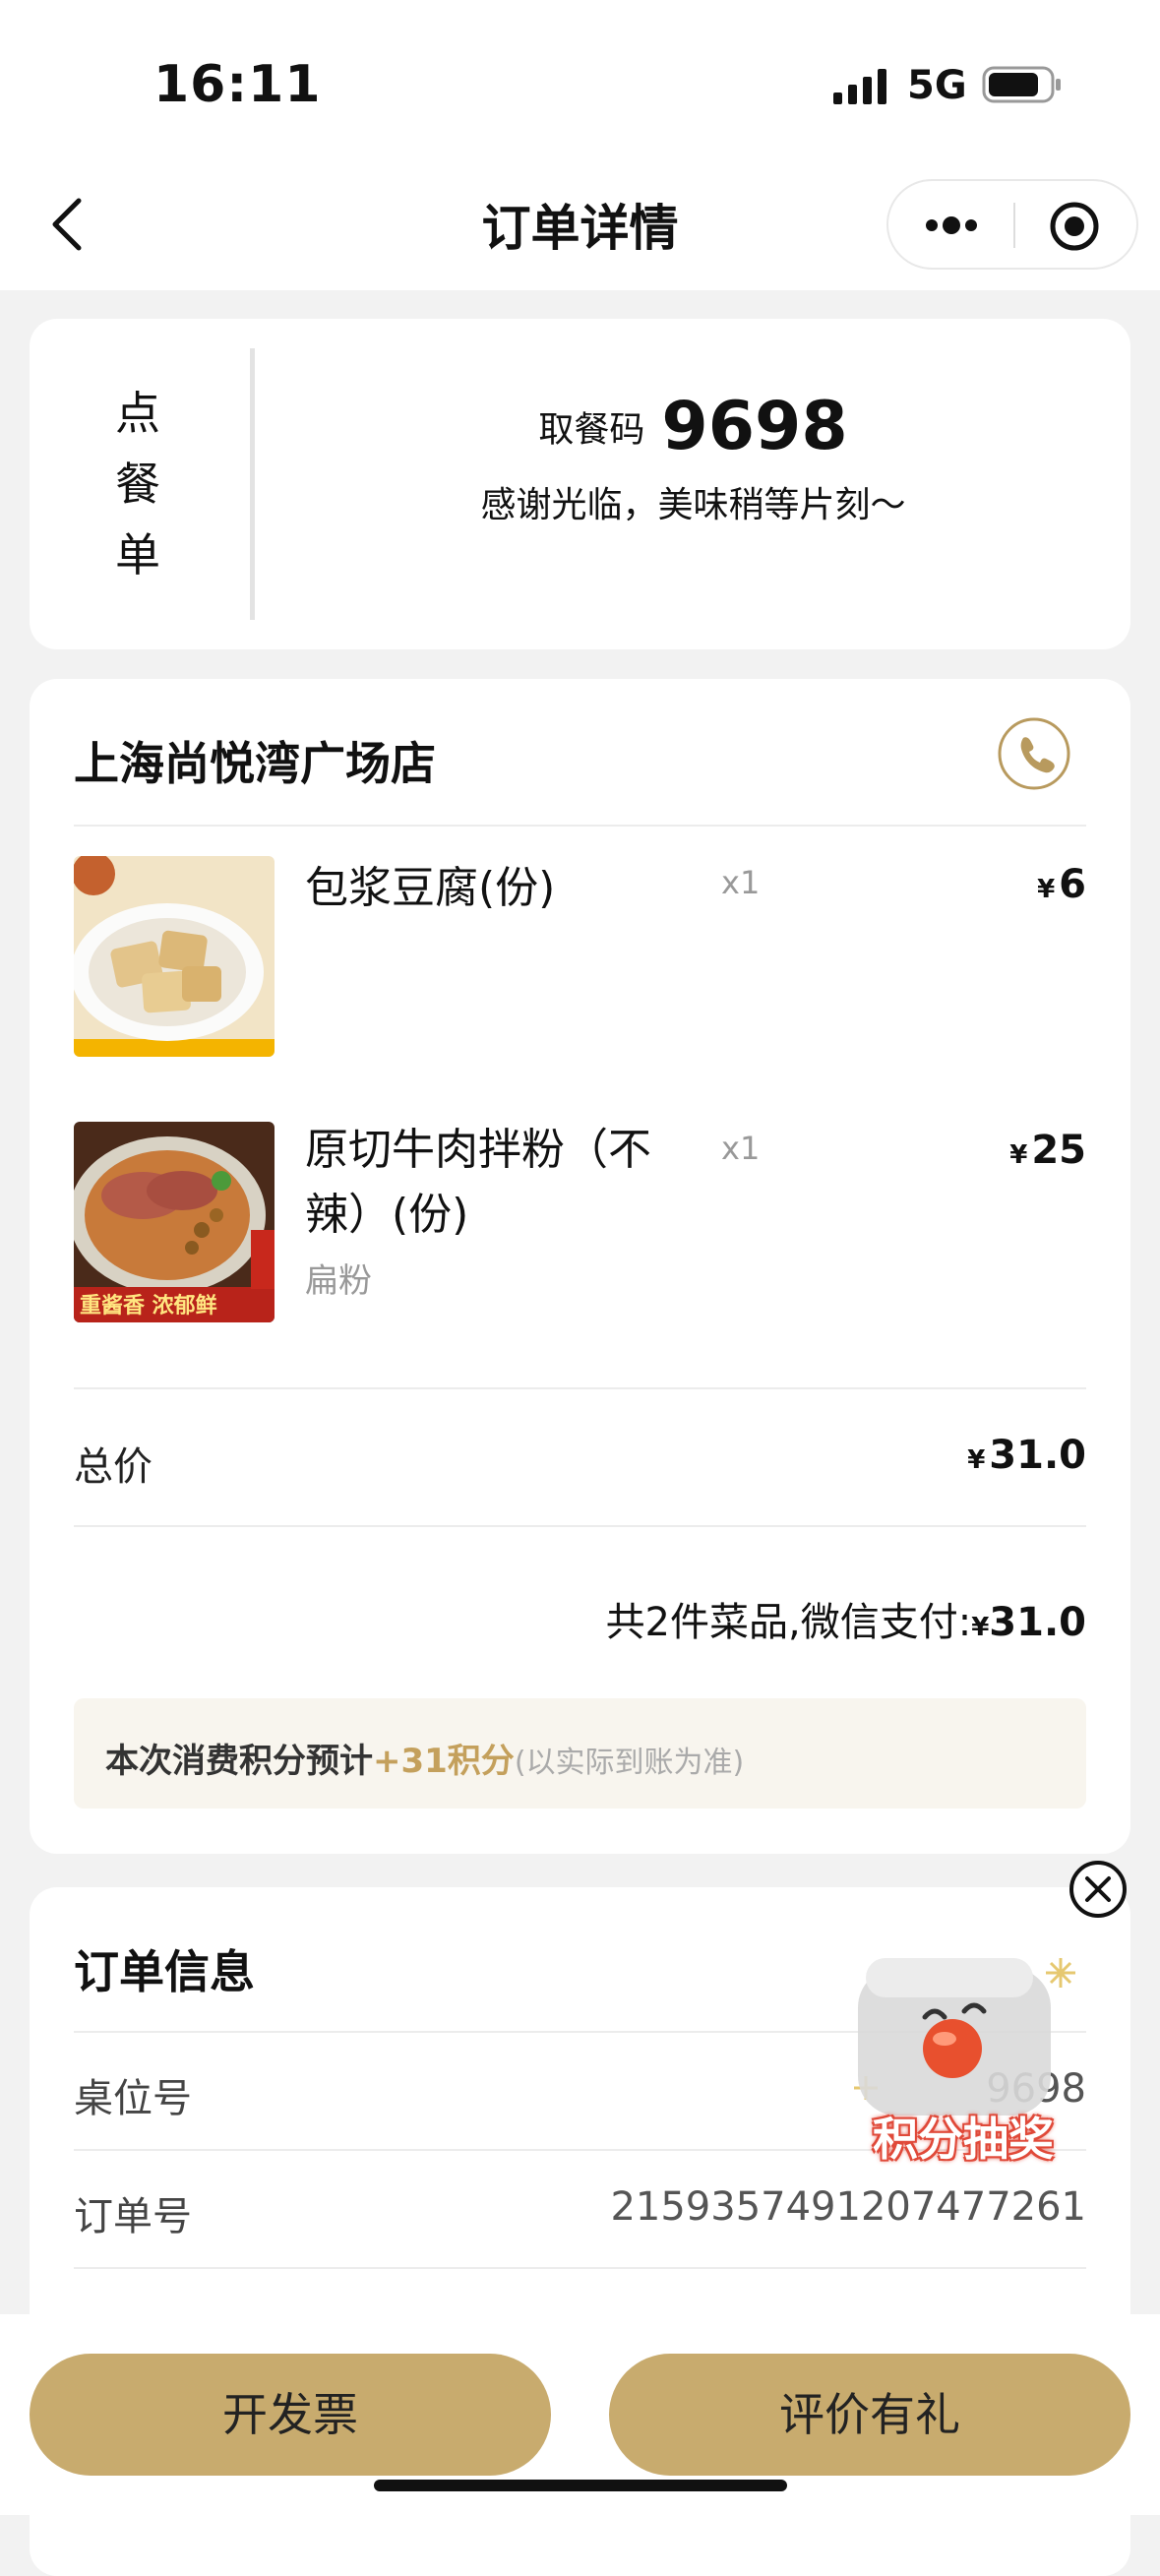 The image size is (1160, 2576). Describe the element at coordinates (148, 1306) in the screenshot. I see `image-caption: 重酱香 浓郁鲜` at that location.